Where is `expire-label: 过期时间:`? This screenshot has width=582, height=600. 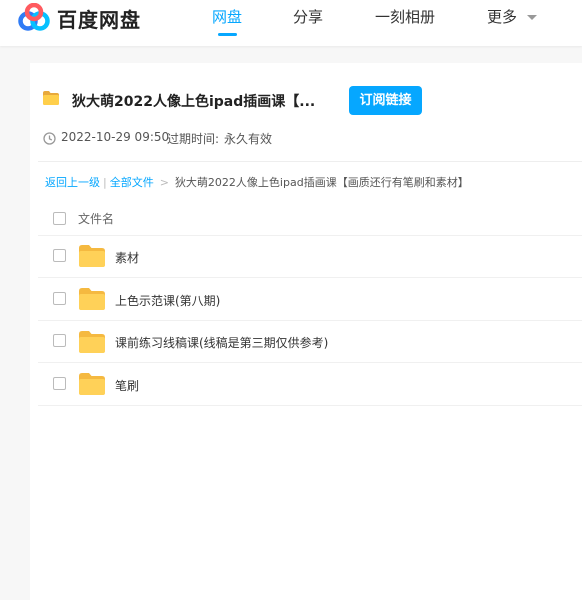 expire-label: 过期时间: is located at coordinates (193, 139).